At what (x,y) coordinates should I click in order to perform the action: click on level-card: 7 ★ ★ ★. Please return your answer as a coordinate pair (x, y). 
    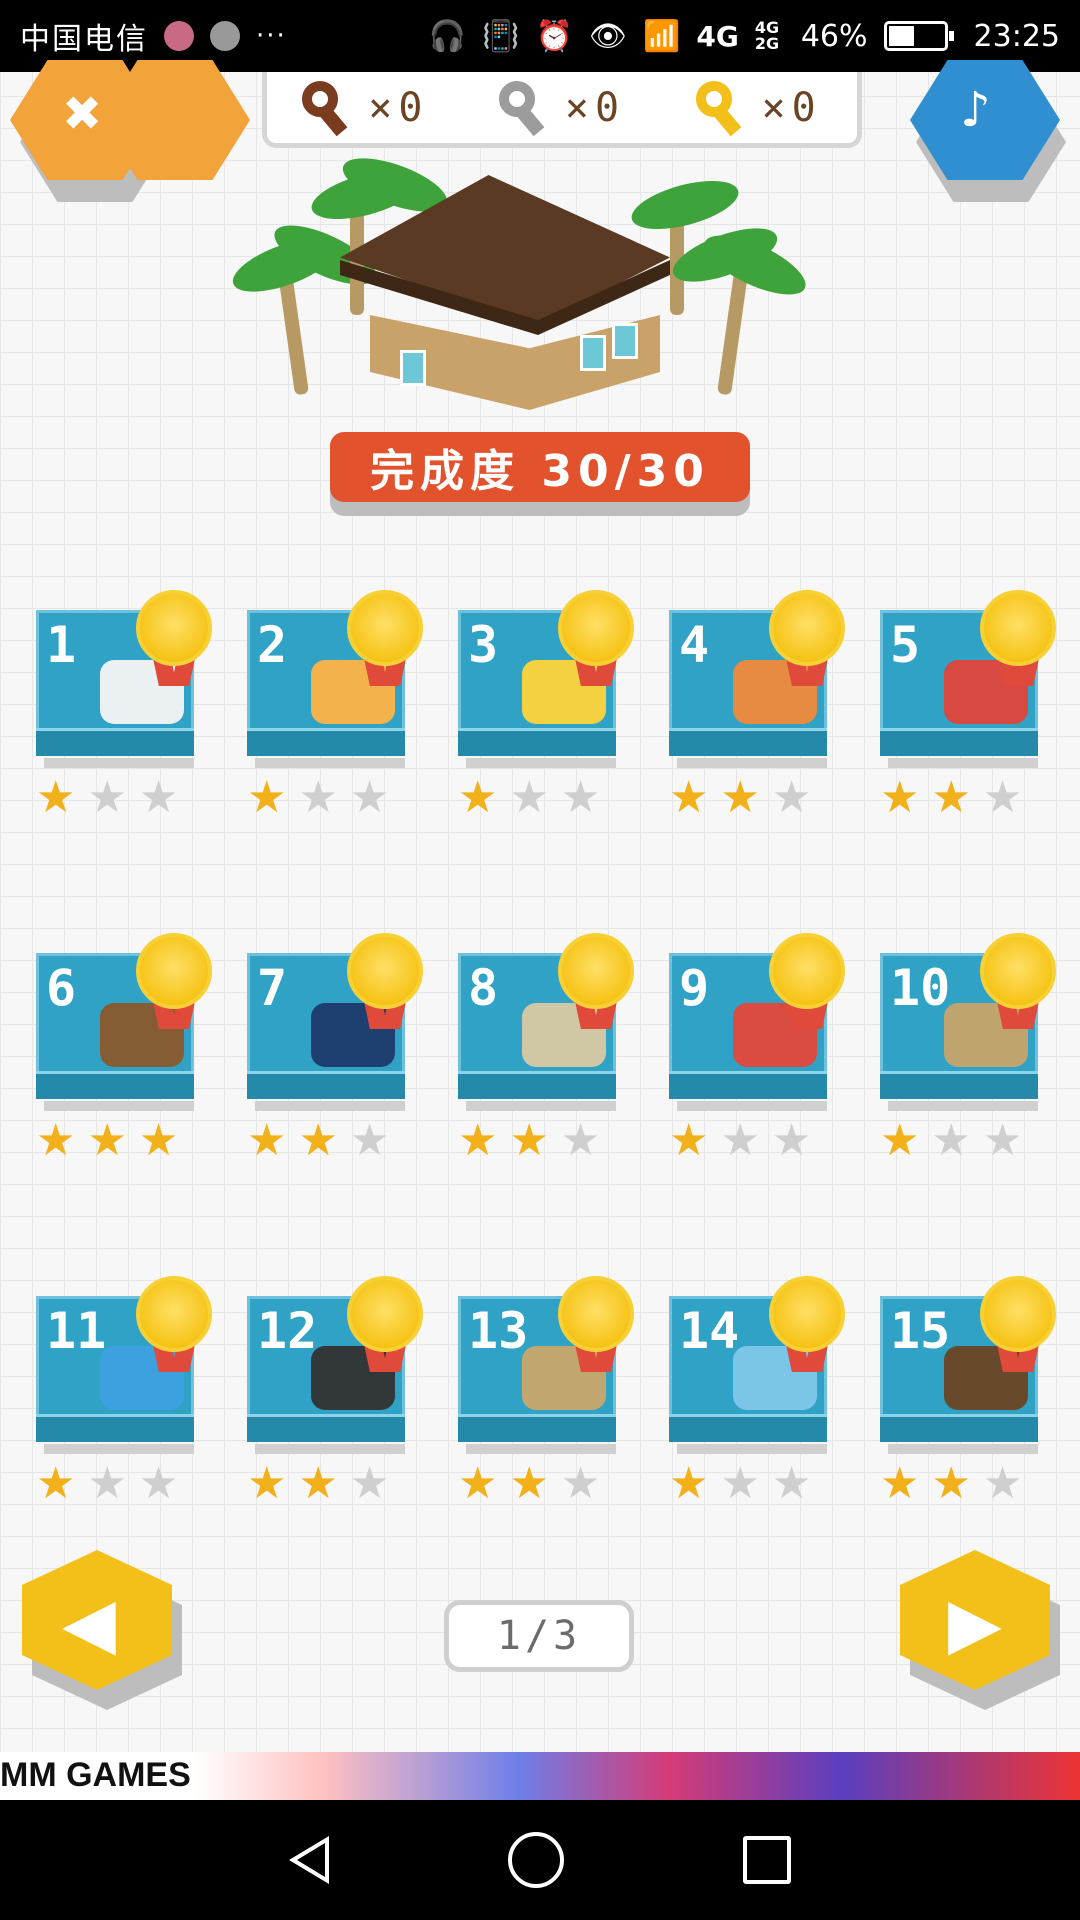
    Looking at the image, I should click on (335, 1048).